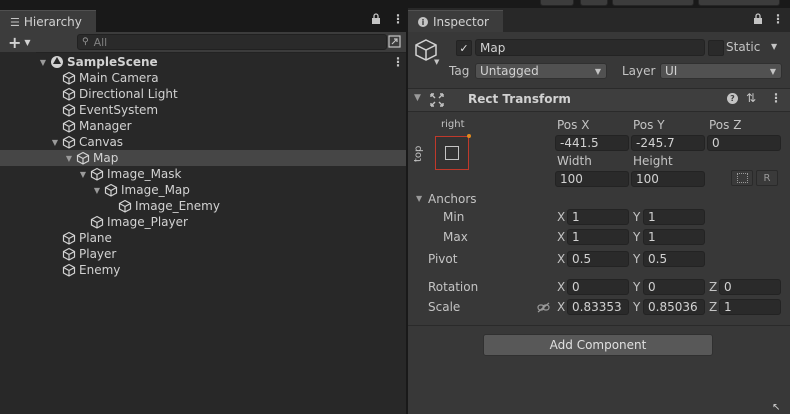 The width and height of the screenshot is (790, 414). I want to click on scale-z-label: Z, so click(713, 307).